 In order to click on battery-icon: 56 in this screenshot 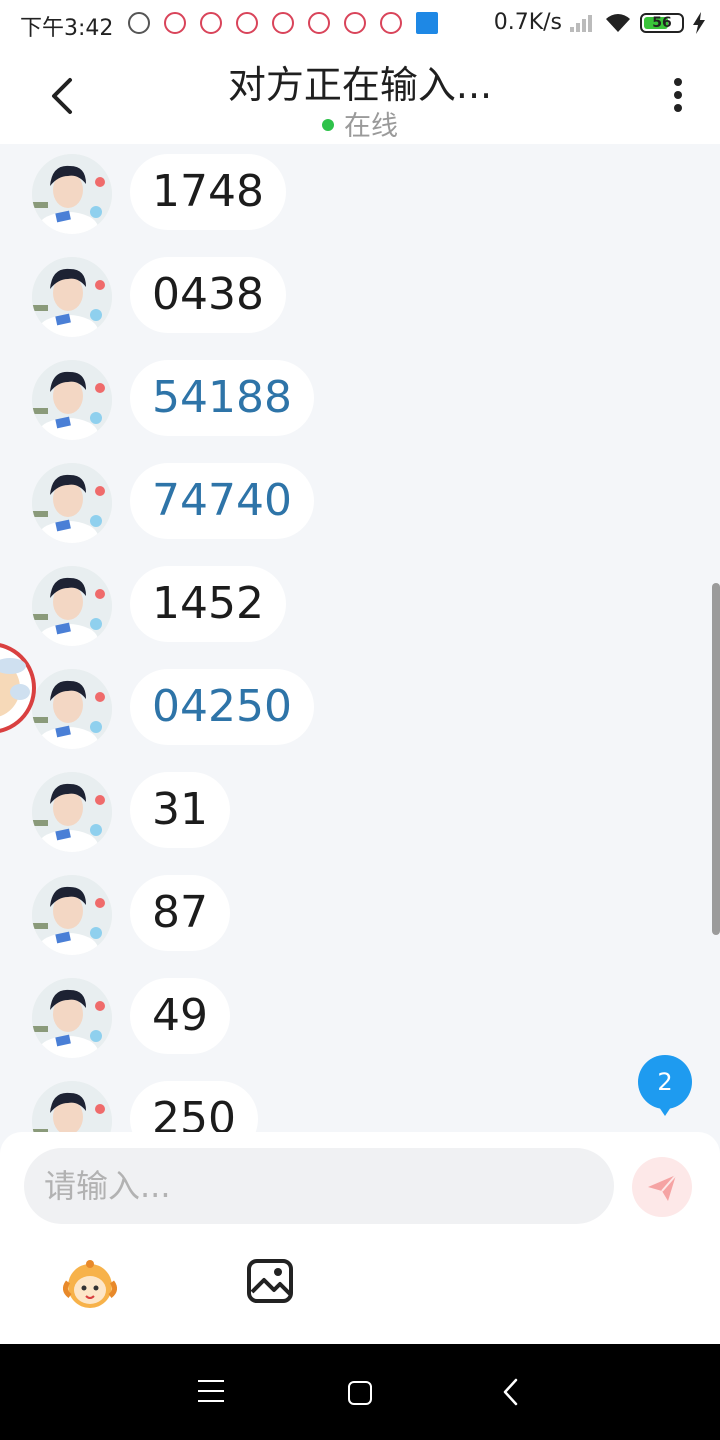, I will do `click(662, 22)`.